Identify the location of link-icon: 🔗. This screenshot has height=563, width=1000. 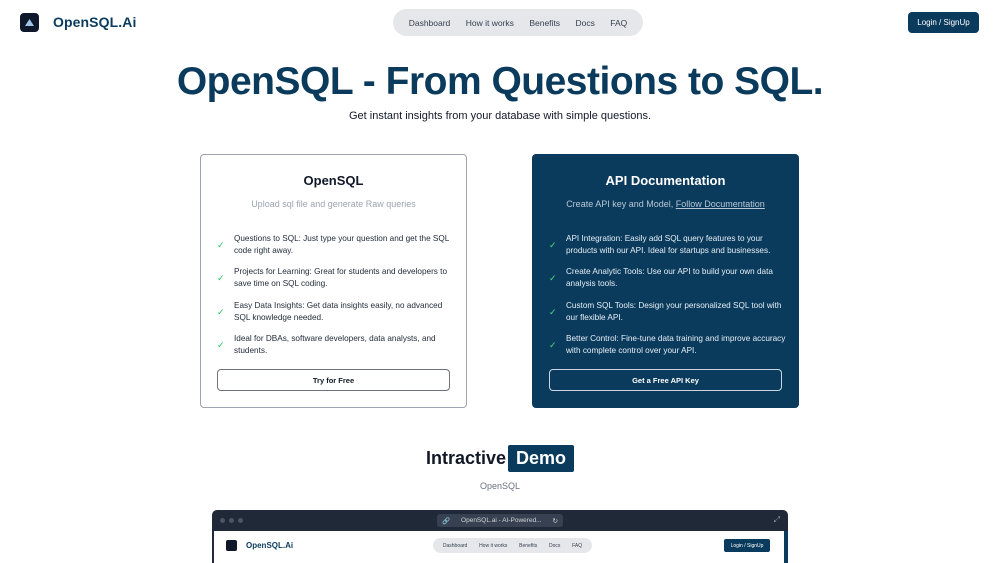
(446, 521).